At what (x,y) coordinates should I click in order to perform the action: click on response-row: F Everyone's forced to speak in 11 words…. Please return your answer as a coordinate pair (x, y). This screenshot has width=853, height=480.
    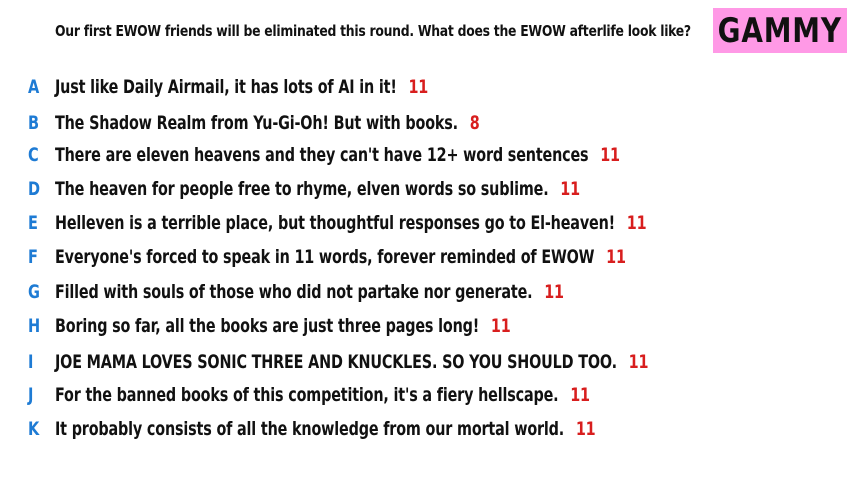
    Looking at the image, I should click on (426, 257).